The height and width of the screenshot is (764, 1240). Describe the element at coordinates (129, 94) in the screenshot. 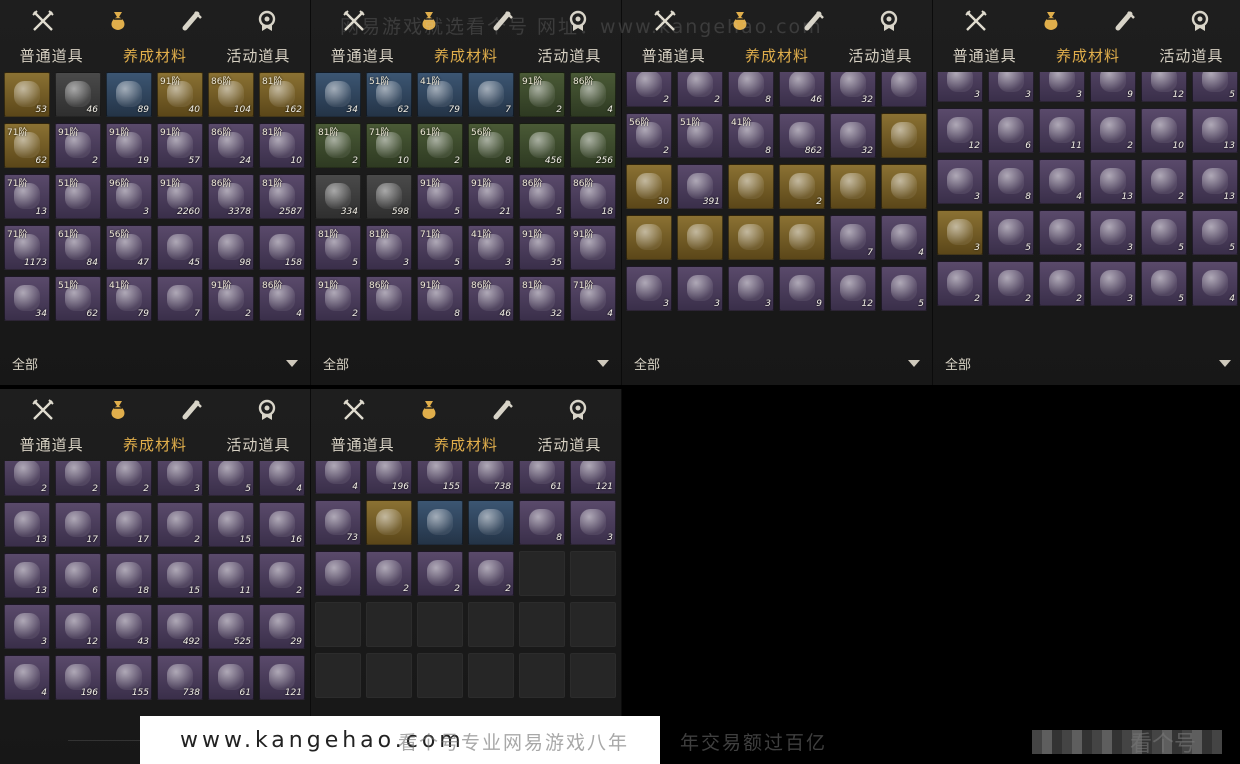

I see `item-slot: 89` at that location.